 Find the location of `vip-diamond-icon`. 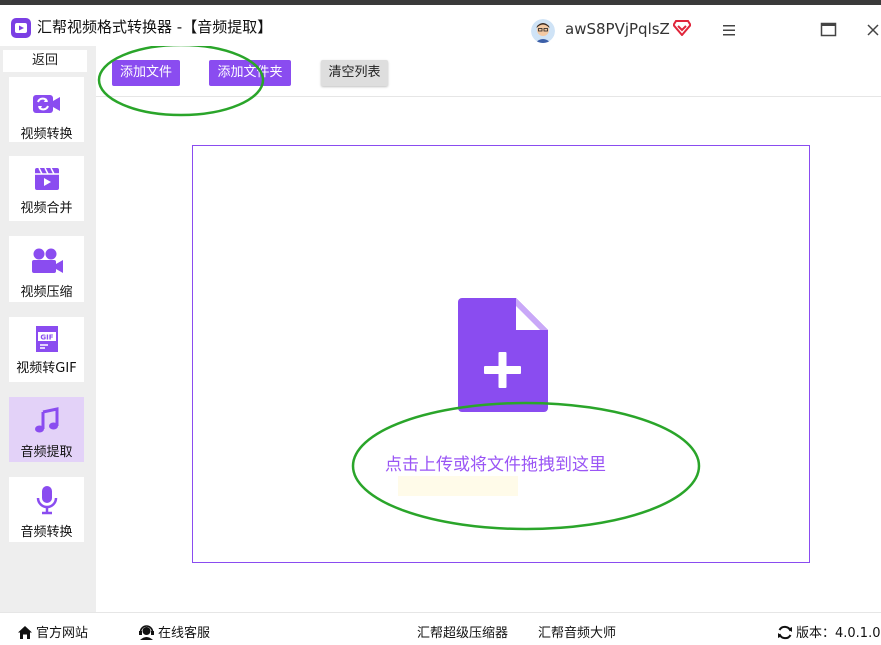

vip-diamond-icon is located at coordinates (682, 30).